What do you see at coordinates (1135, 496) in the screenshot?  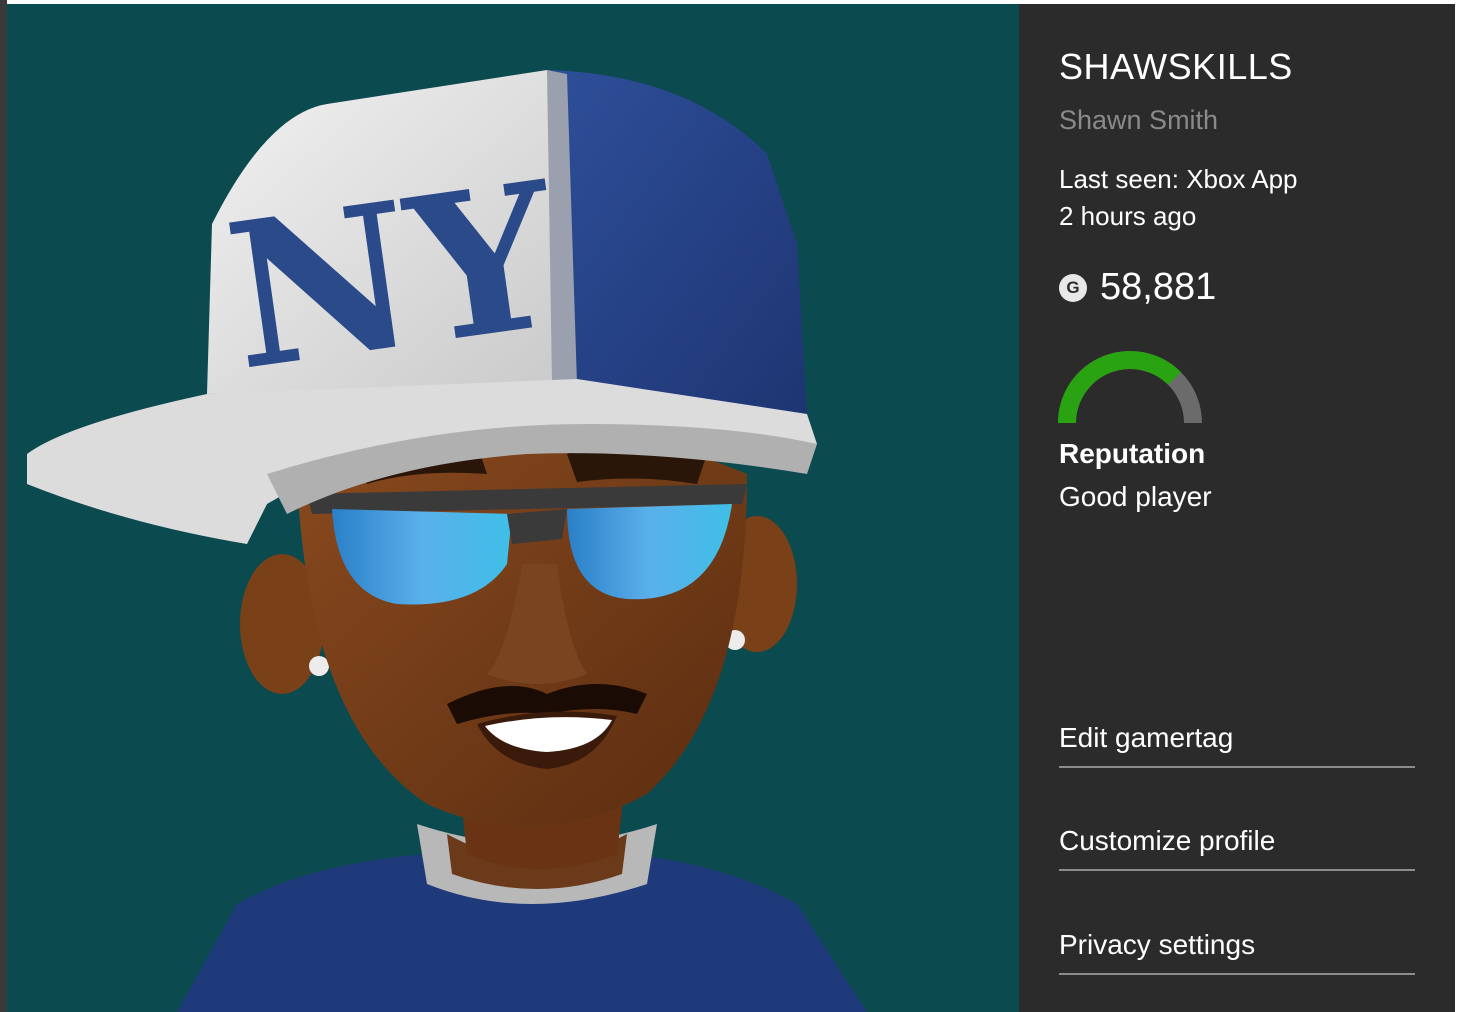 I see `reputation-value: Good player` at bounding box center [1135, 496].